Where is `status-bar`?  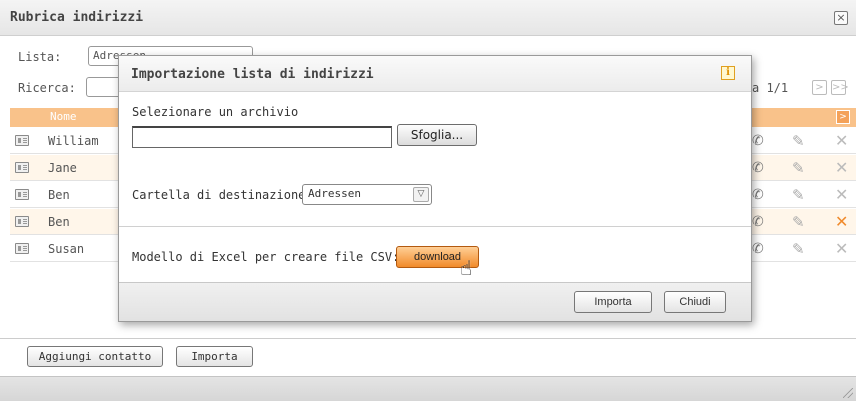 status-bar is located at coordinates (428, 388).